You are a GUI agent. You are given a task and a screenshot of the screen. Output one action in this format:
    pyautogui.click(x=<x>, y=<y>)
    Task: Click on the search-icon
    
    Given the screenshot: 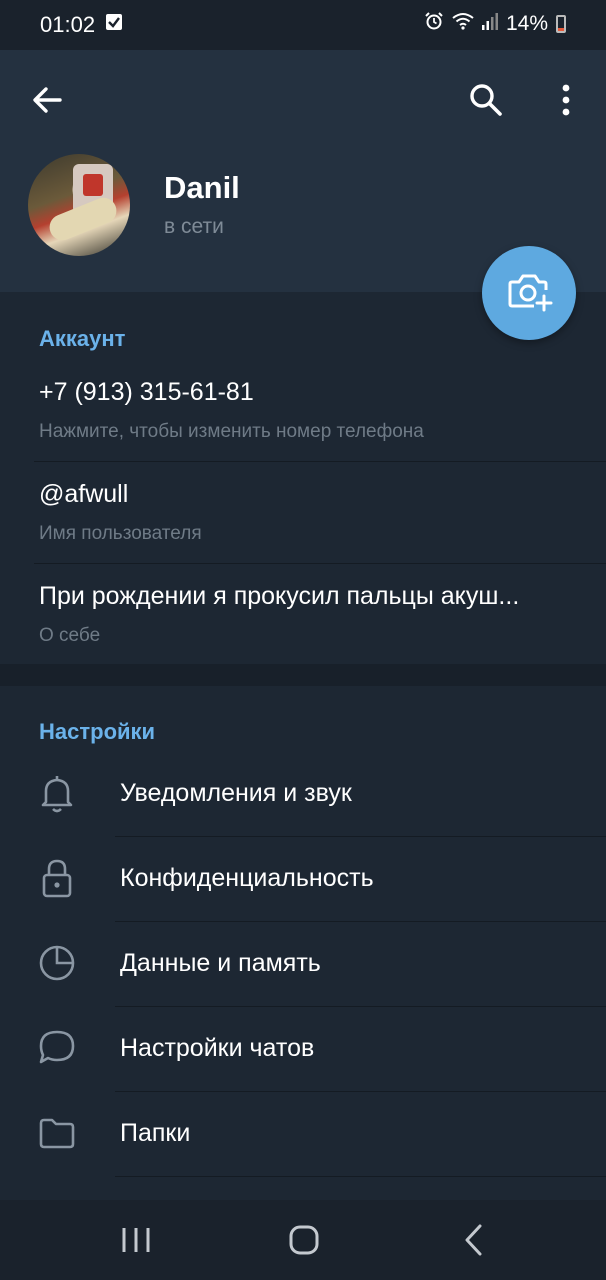 What is the action you would take?
    pyautogui.click(x=486, y=100)
    